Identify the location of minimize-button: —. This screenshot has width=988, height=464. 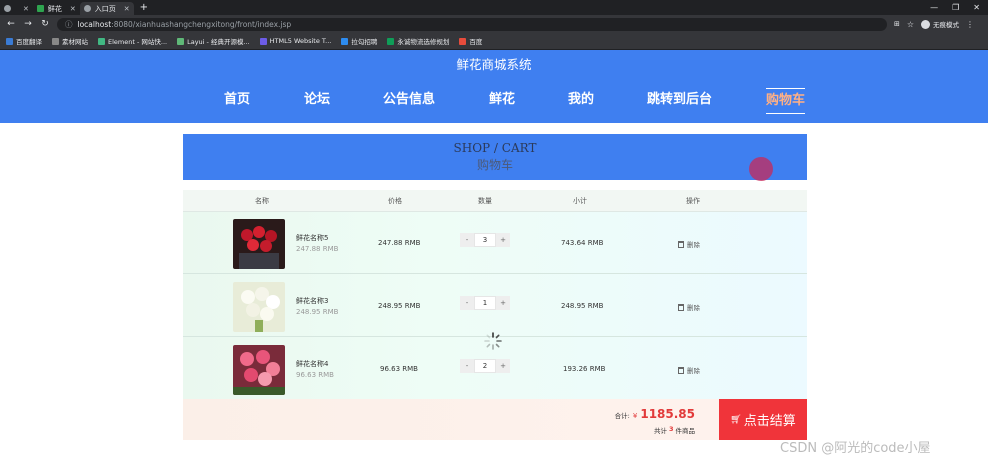
(934, 7).